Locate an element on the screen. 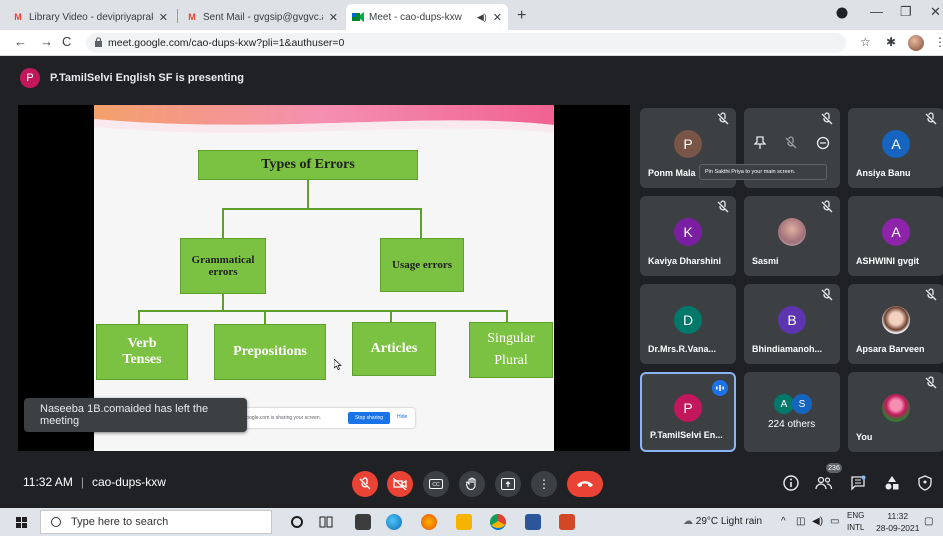 This screenshot has height=536, width=943. host-controls-button is located at coordinates (925, 483).